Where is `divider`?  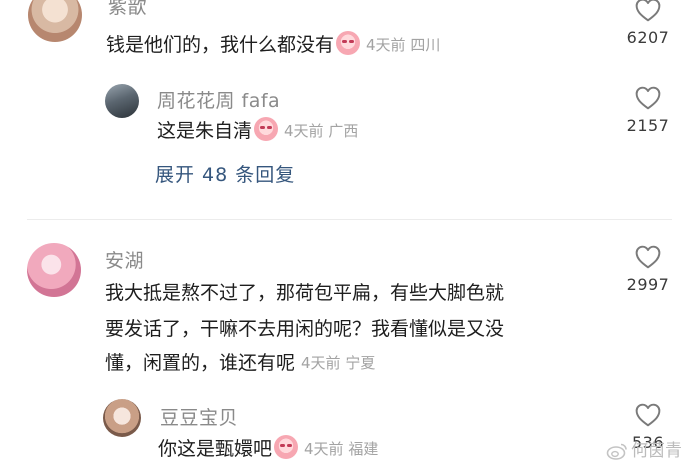 divider is located at coordinates (349, 219).